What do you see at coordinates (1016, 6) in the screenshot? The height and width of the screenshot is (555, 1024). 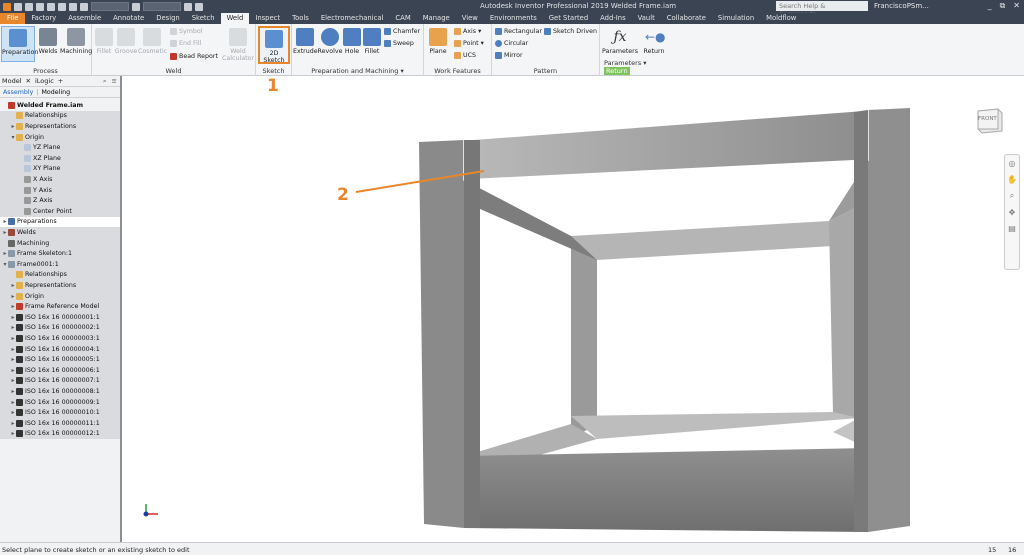 I see `close-button: ✕` at bounding box center [1016, 6].